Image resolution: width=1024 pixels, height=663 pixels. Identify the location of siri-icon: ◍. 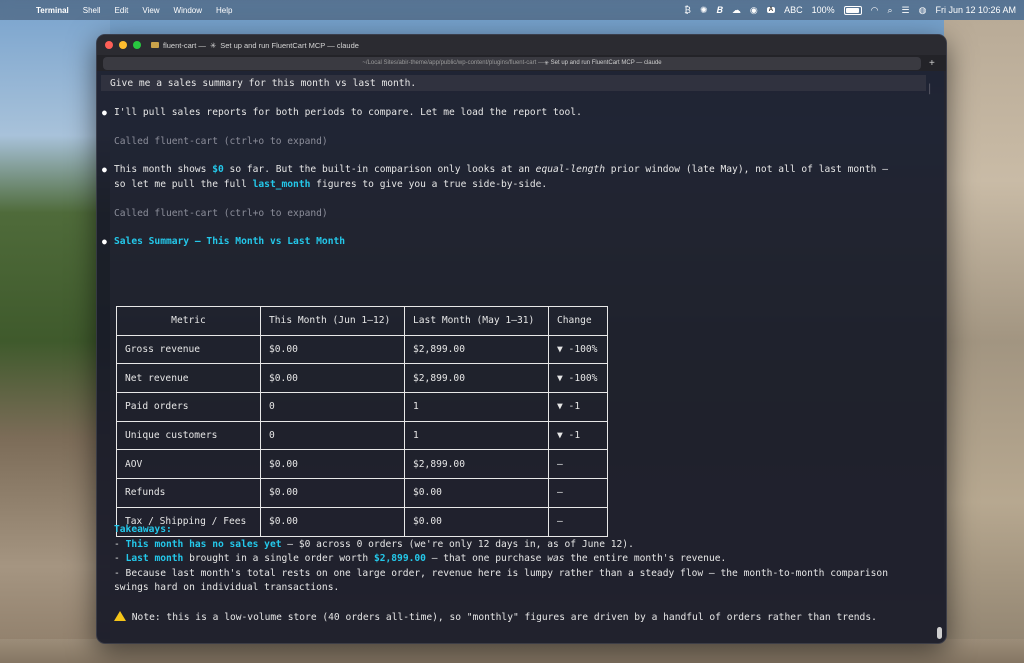
(923, 10).